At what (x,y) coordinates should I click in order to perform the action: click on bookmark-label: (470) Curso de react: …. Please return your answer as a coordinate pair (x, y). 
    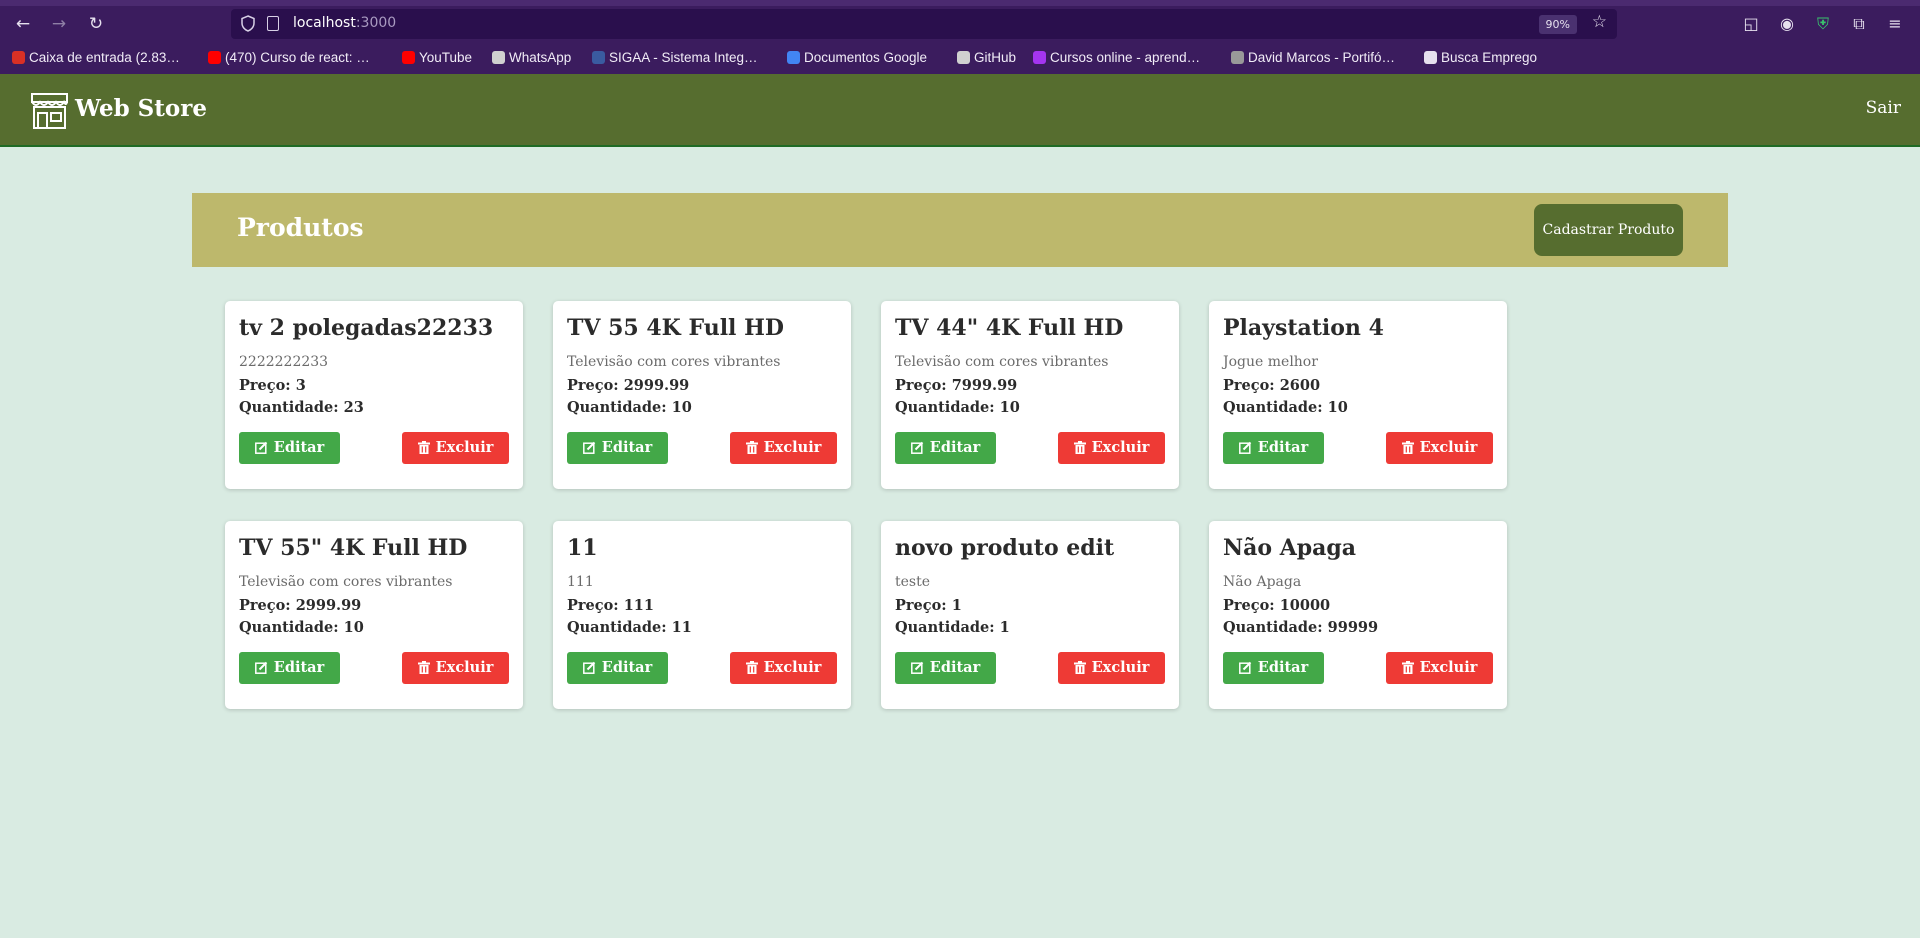
    Looking at the image, I should click on (297, 57).